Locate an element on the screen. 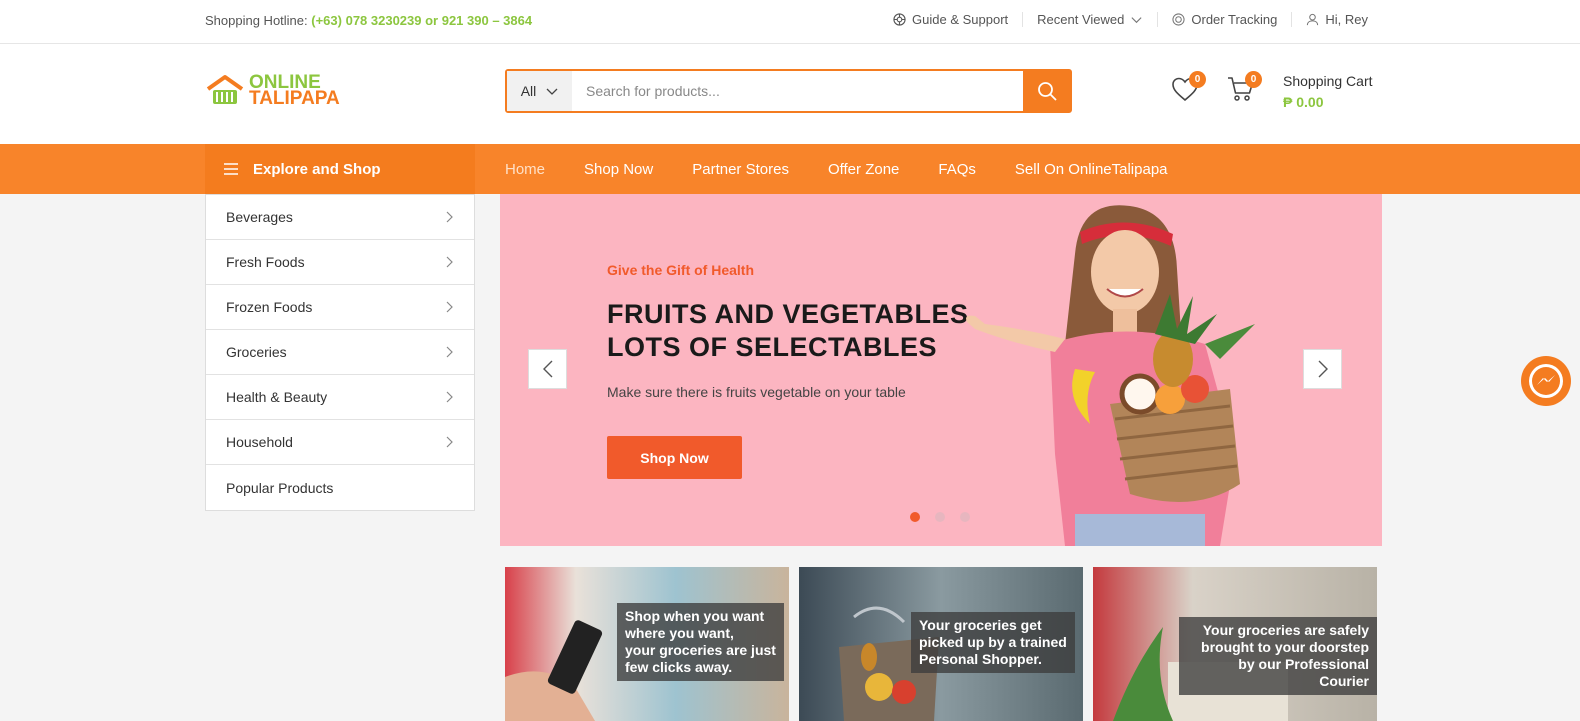 The height and width of the screenshot is (721, 1580). greeting-label: Hi, Rey is located at coordinates (1346, 19).